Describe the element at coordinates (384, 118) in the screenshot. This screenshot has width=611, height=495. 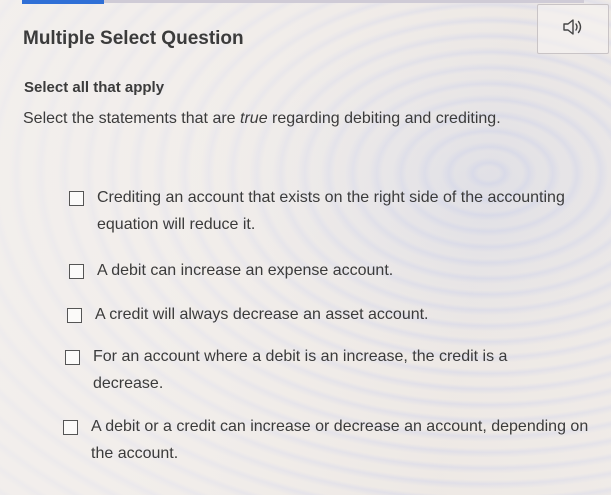
I see `prompt-text-end: regarding debiting and crediting.` at that location.